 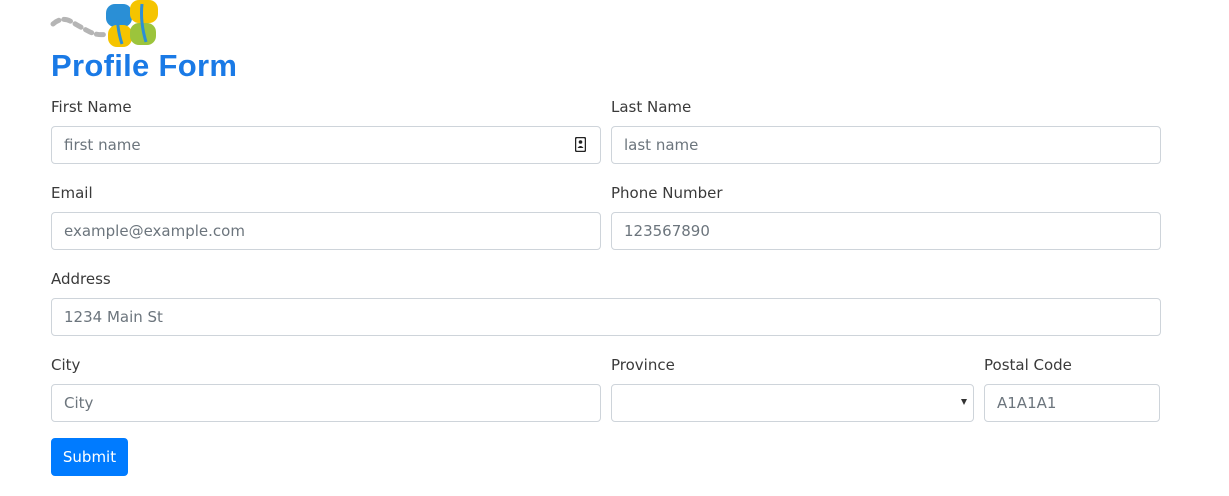 I want to click on province-label: Province, so click(x=643, y=365).